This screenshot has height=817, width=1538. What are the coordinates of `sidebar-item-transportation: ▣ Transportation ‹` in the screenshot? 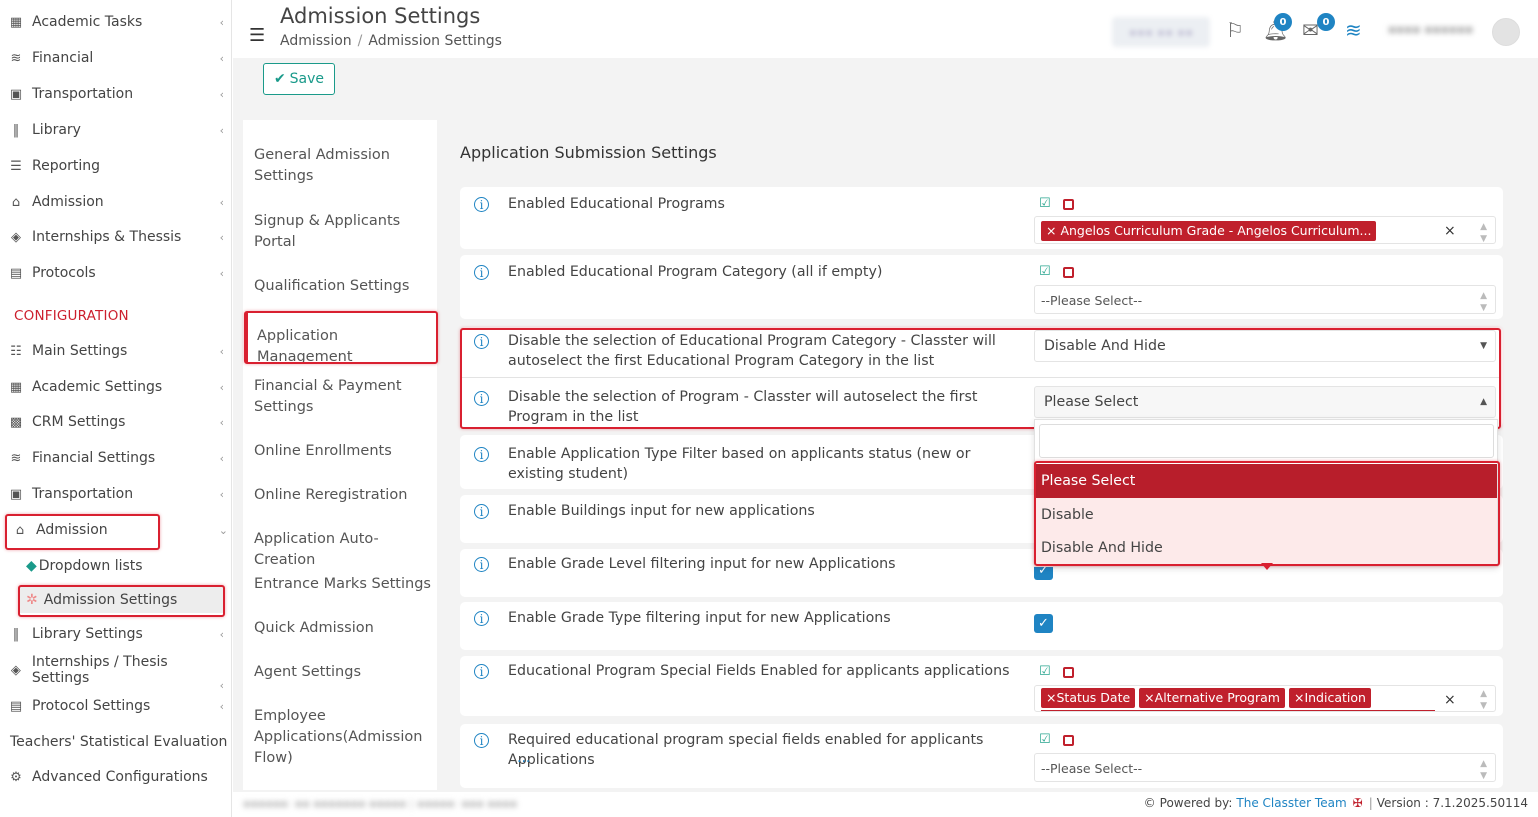 It's located at (117, 94).